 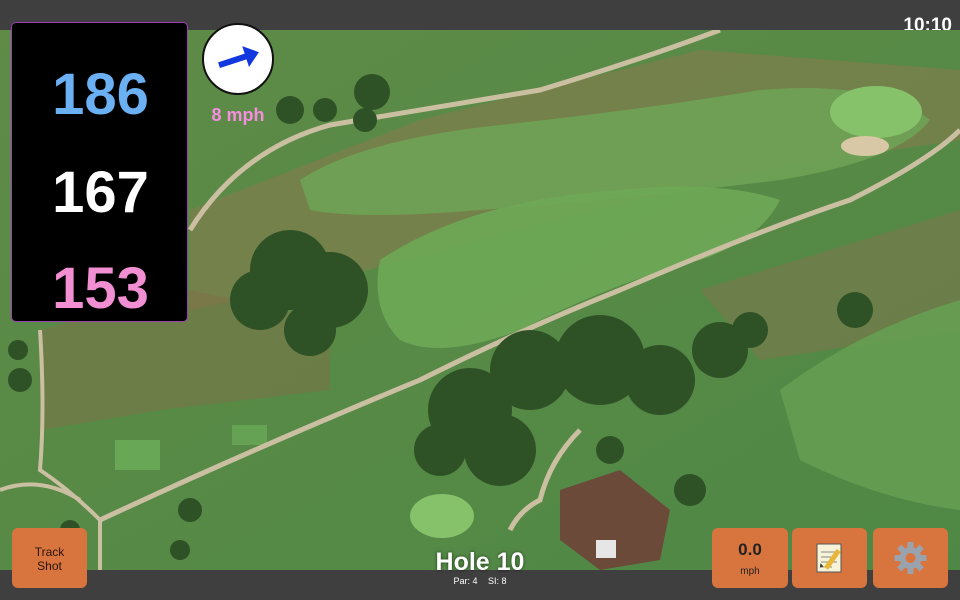 I want to click on hole-par: Par: 4, so click(x=465, y=581).